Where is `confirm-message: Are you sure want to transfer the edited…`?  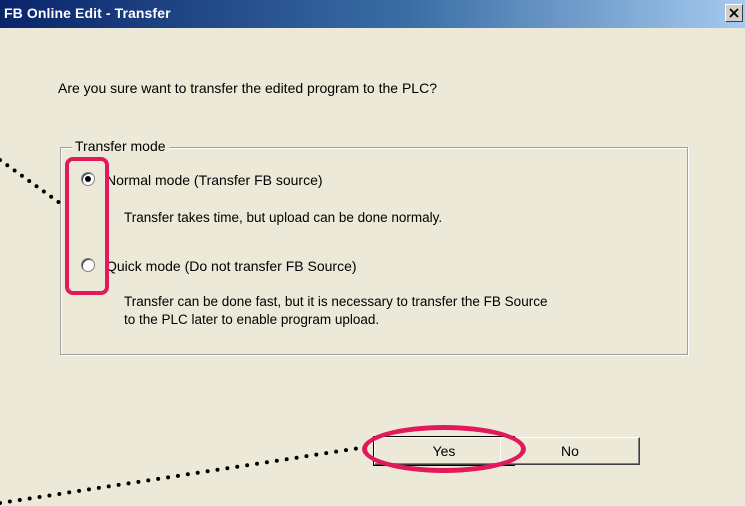 confirm-message: Are you sure want to transfer the edited… is located at coordinates (247, 88).